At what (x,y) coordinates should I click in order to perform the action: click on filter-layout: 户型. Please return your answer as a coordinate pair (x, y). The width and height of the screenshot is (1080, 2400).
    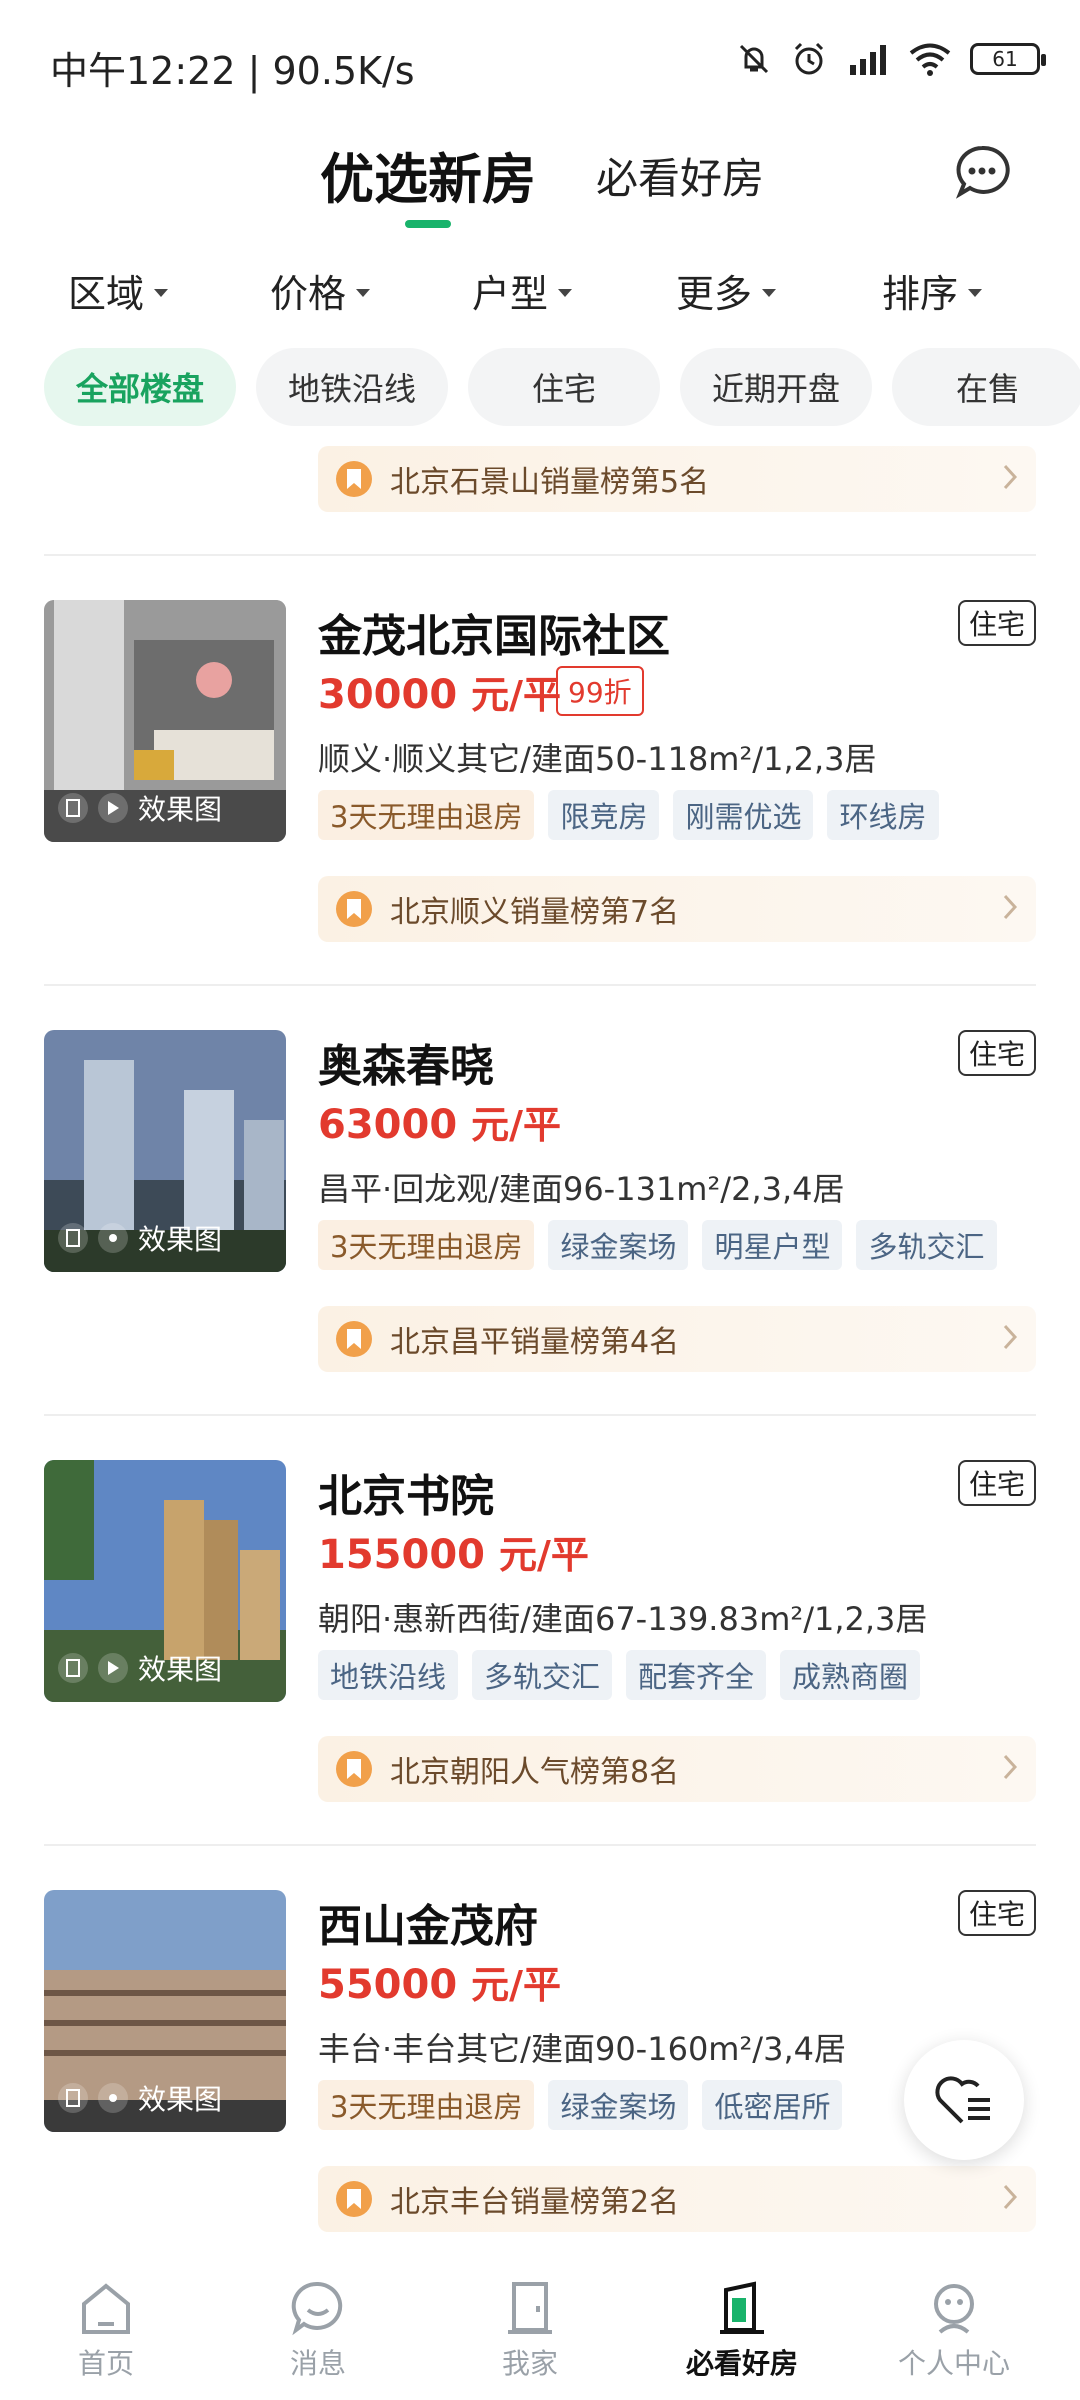
    Looking at the image, I should click on (522, 290).